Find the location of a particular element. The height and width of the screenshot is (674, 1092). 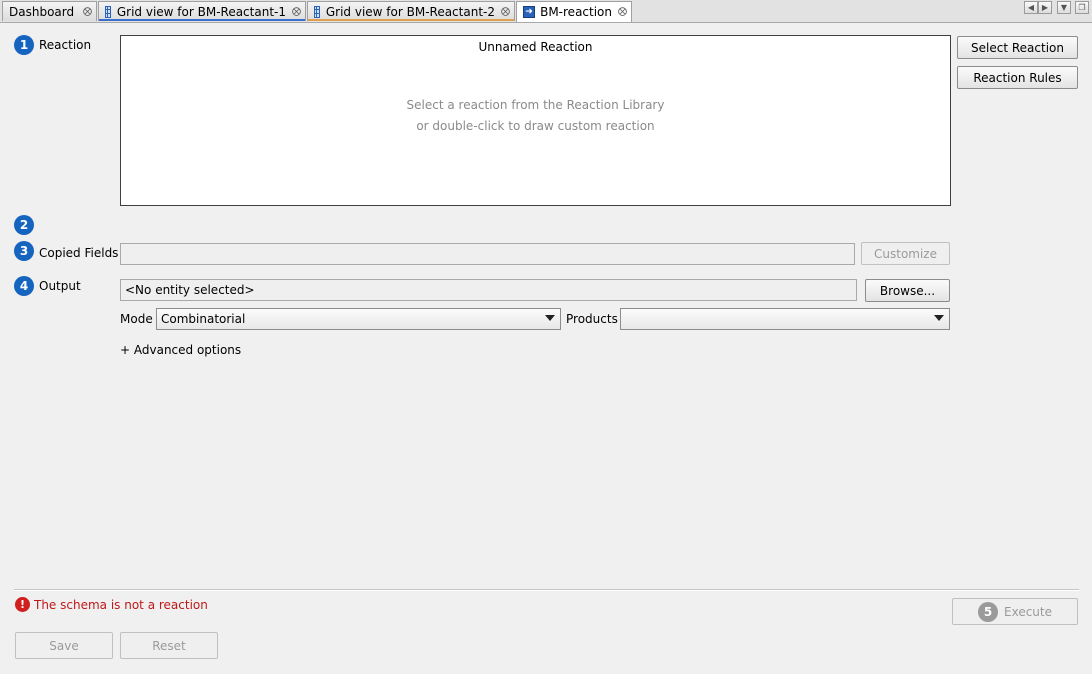

tab-label: Grid view for BM-Reactant-2 is located at coordinates (410, 11).